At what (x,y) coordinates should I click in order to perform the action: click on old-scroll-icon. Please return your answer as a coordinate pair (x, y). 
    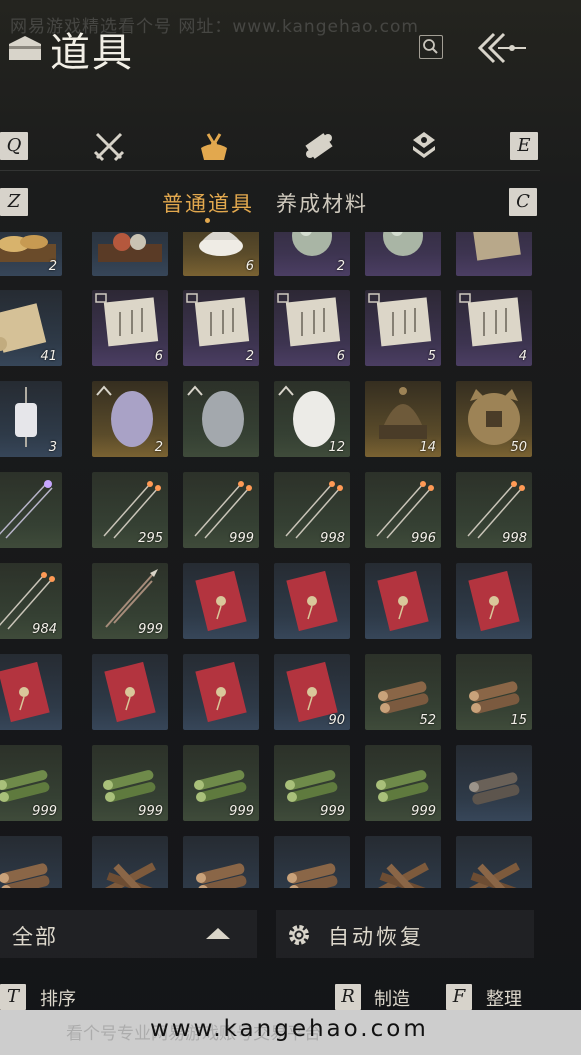
    Looking at the image, I should click on (496, 246).